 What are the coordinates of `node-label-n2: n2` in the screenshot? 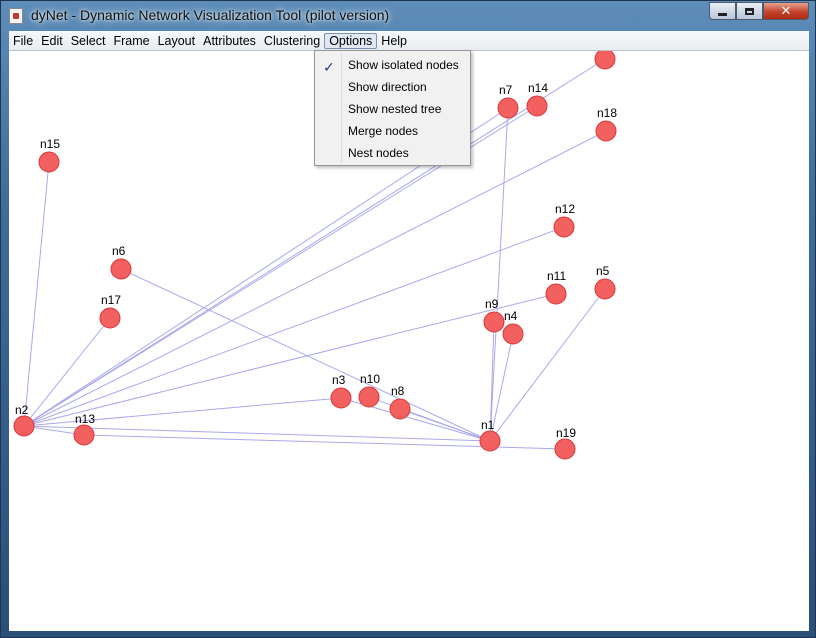 It's located at (22, 410).